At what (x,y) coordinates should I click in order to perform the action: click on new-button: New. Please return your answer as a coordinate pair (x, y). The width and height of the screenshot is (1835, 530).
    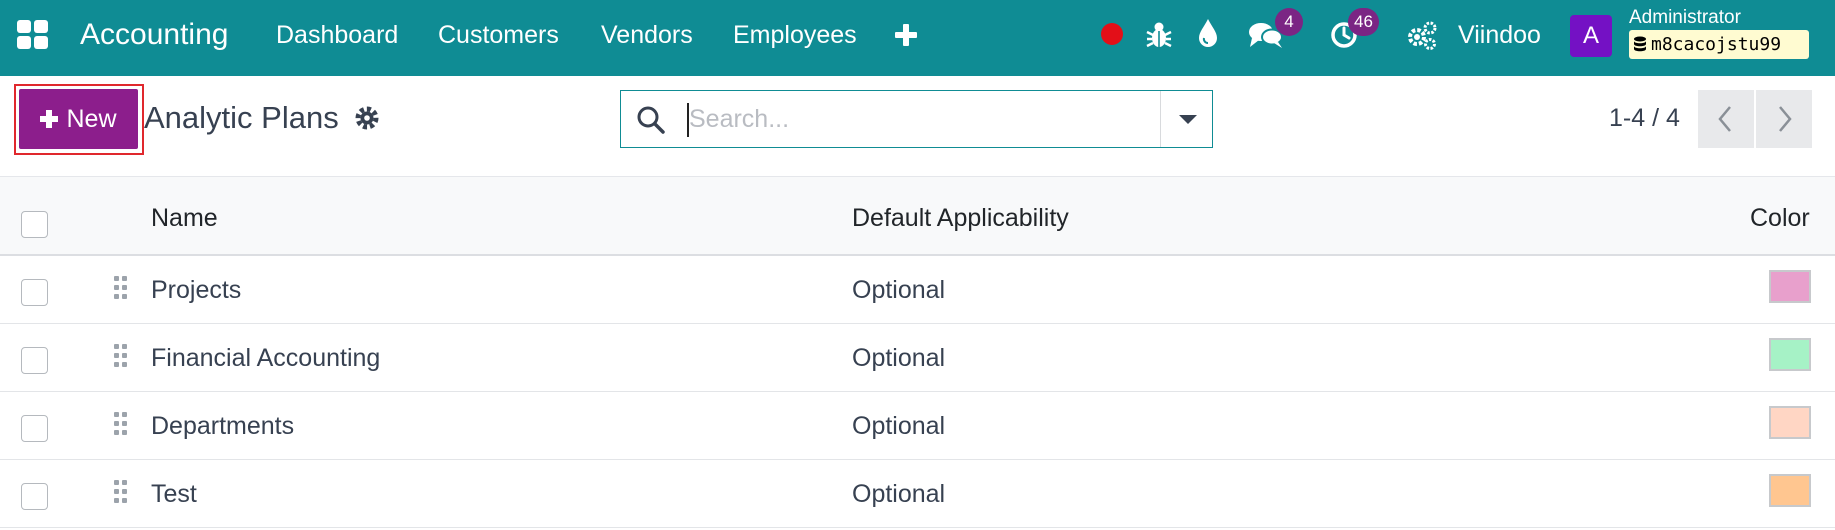
    Looking at the image, I should click on (78, 119).